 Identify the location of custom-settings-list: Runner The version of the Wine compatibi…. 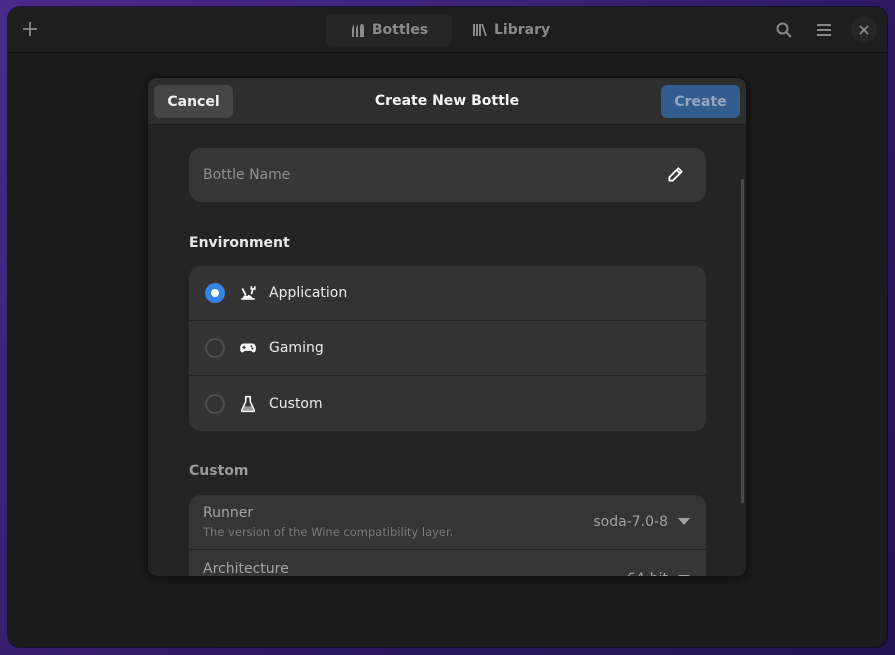
(447, 535).